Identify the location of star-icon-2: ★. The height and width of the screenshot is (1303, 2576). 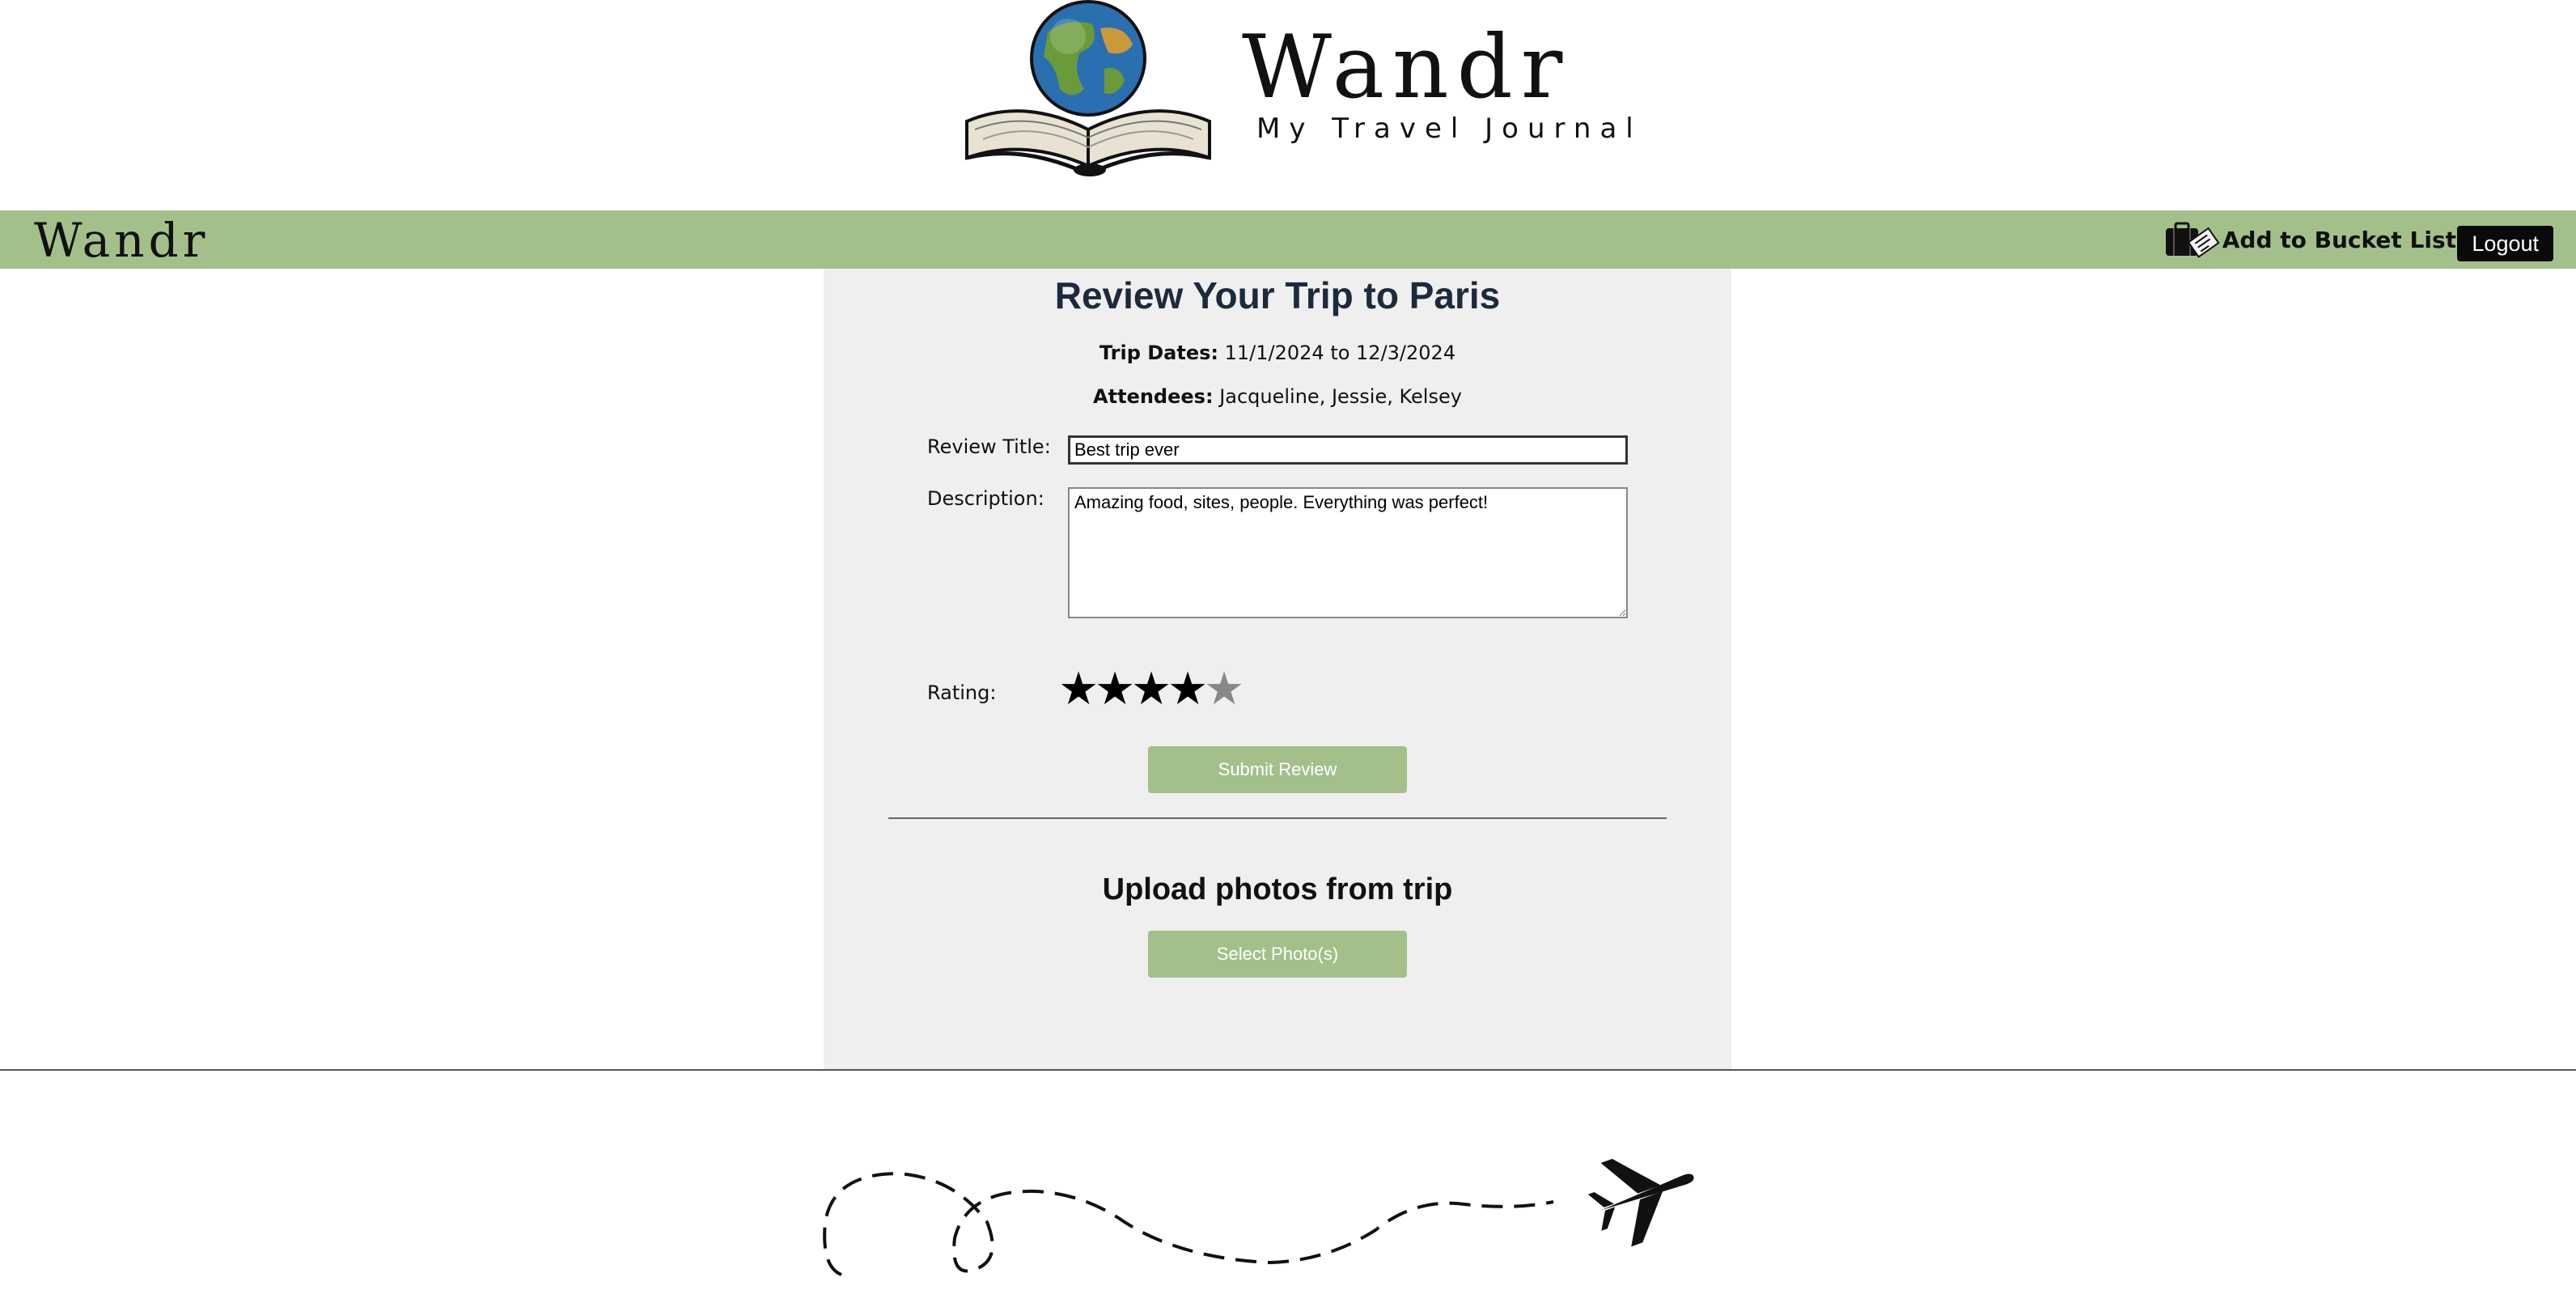
(1115, 689).